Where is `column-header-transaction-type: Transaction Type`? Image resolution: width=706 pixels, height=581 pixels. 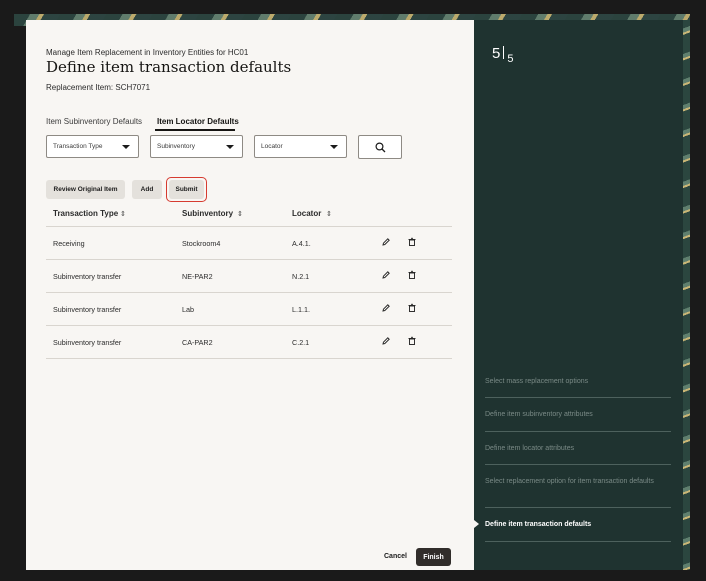 column-header-transaction-type: Transaction Type is located at coordinates (85, 213).